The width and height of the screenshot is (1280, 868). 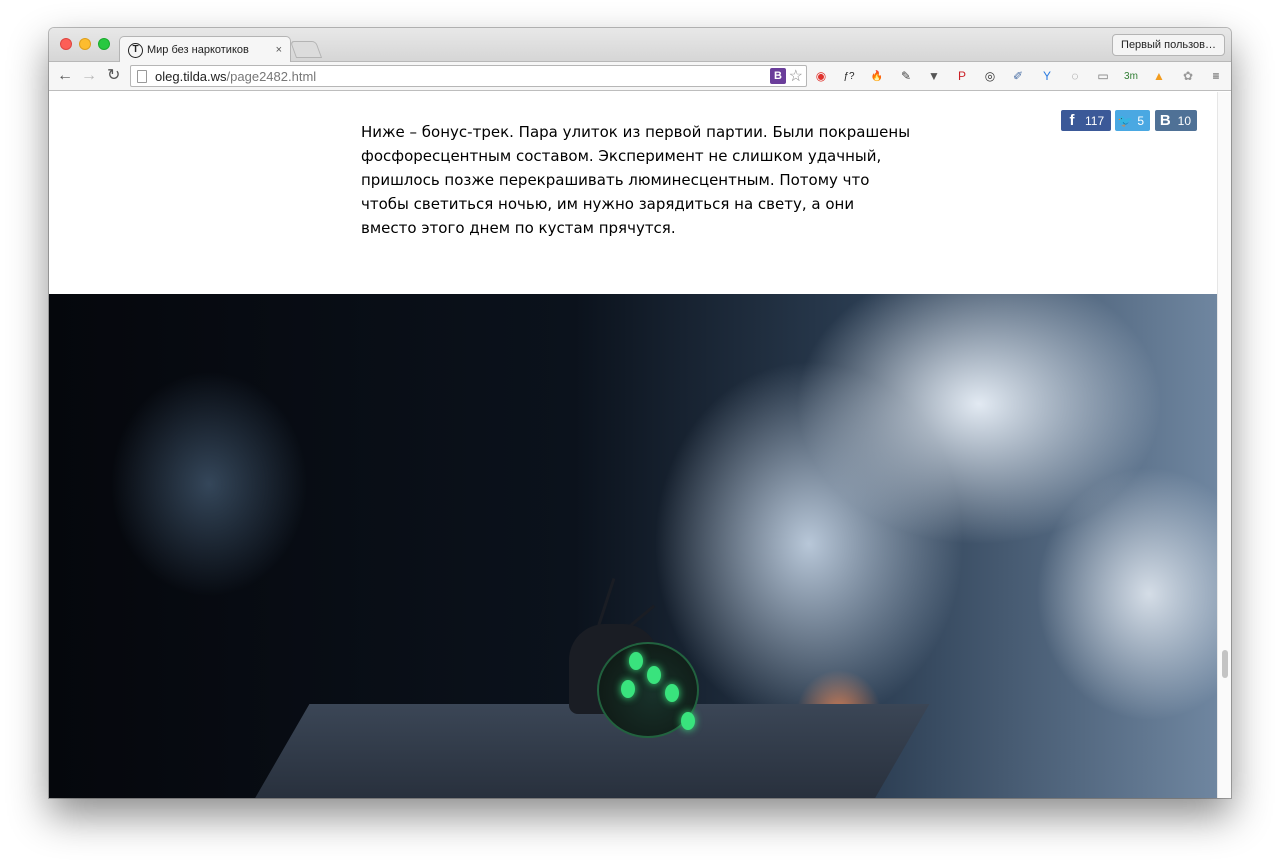 I want to click on zoom-window-button, so click(x=104, y=44).